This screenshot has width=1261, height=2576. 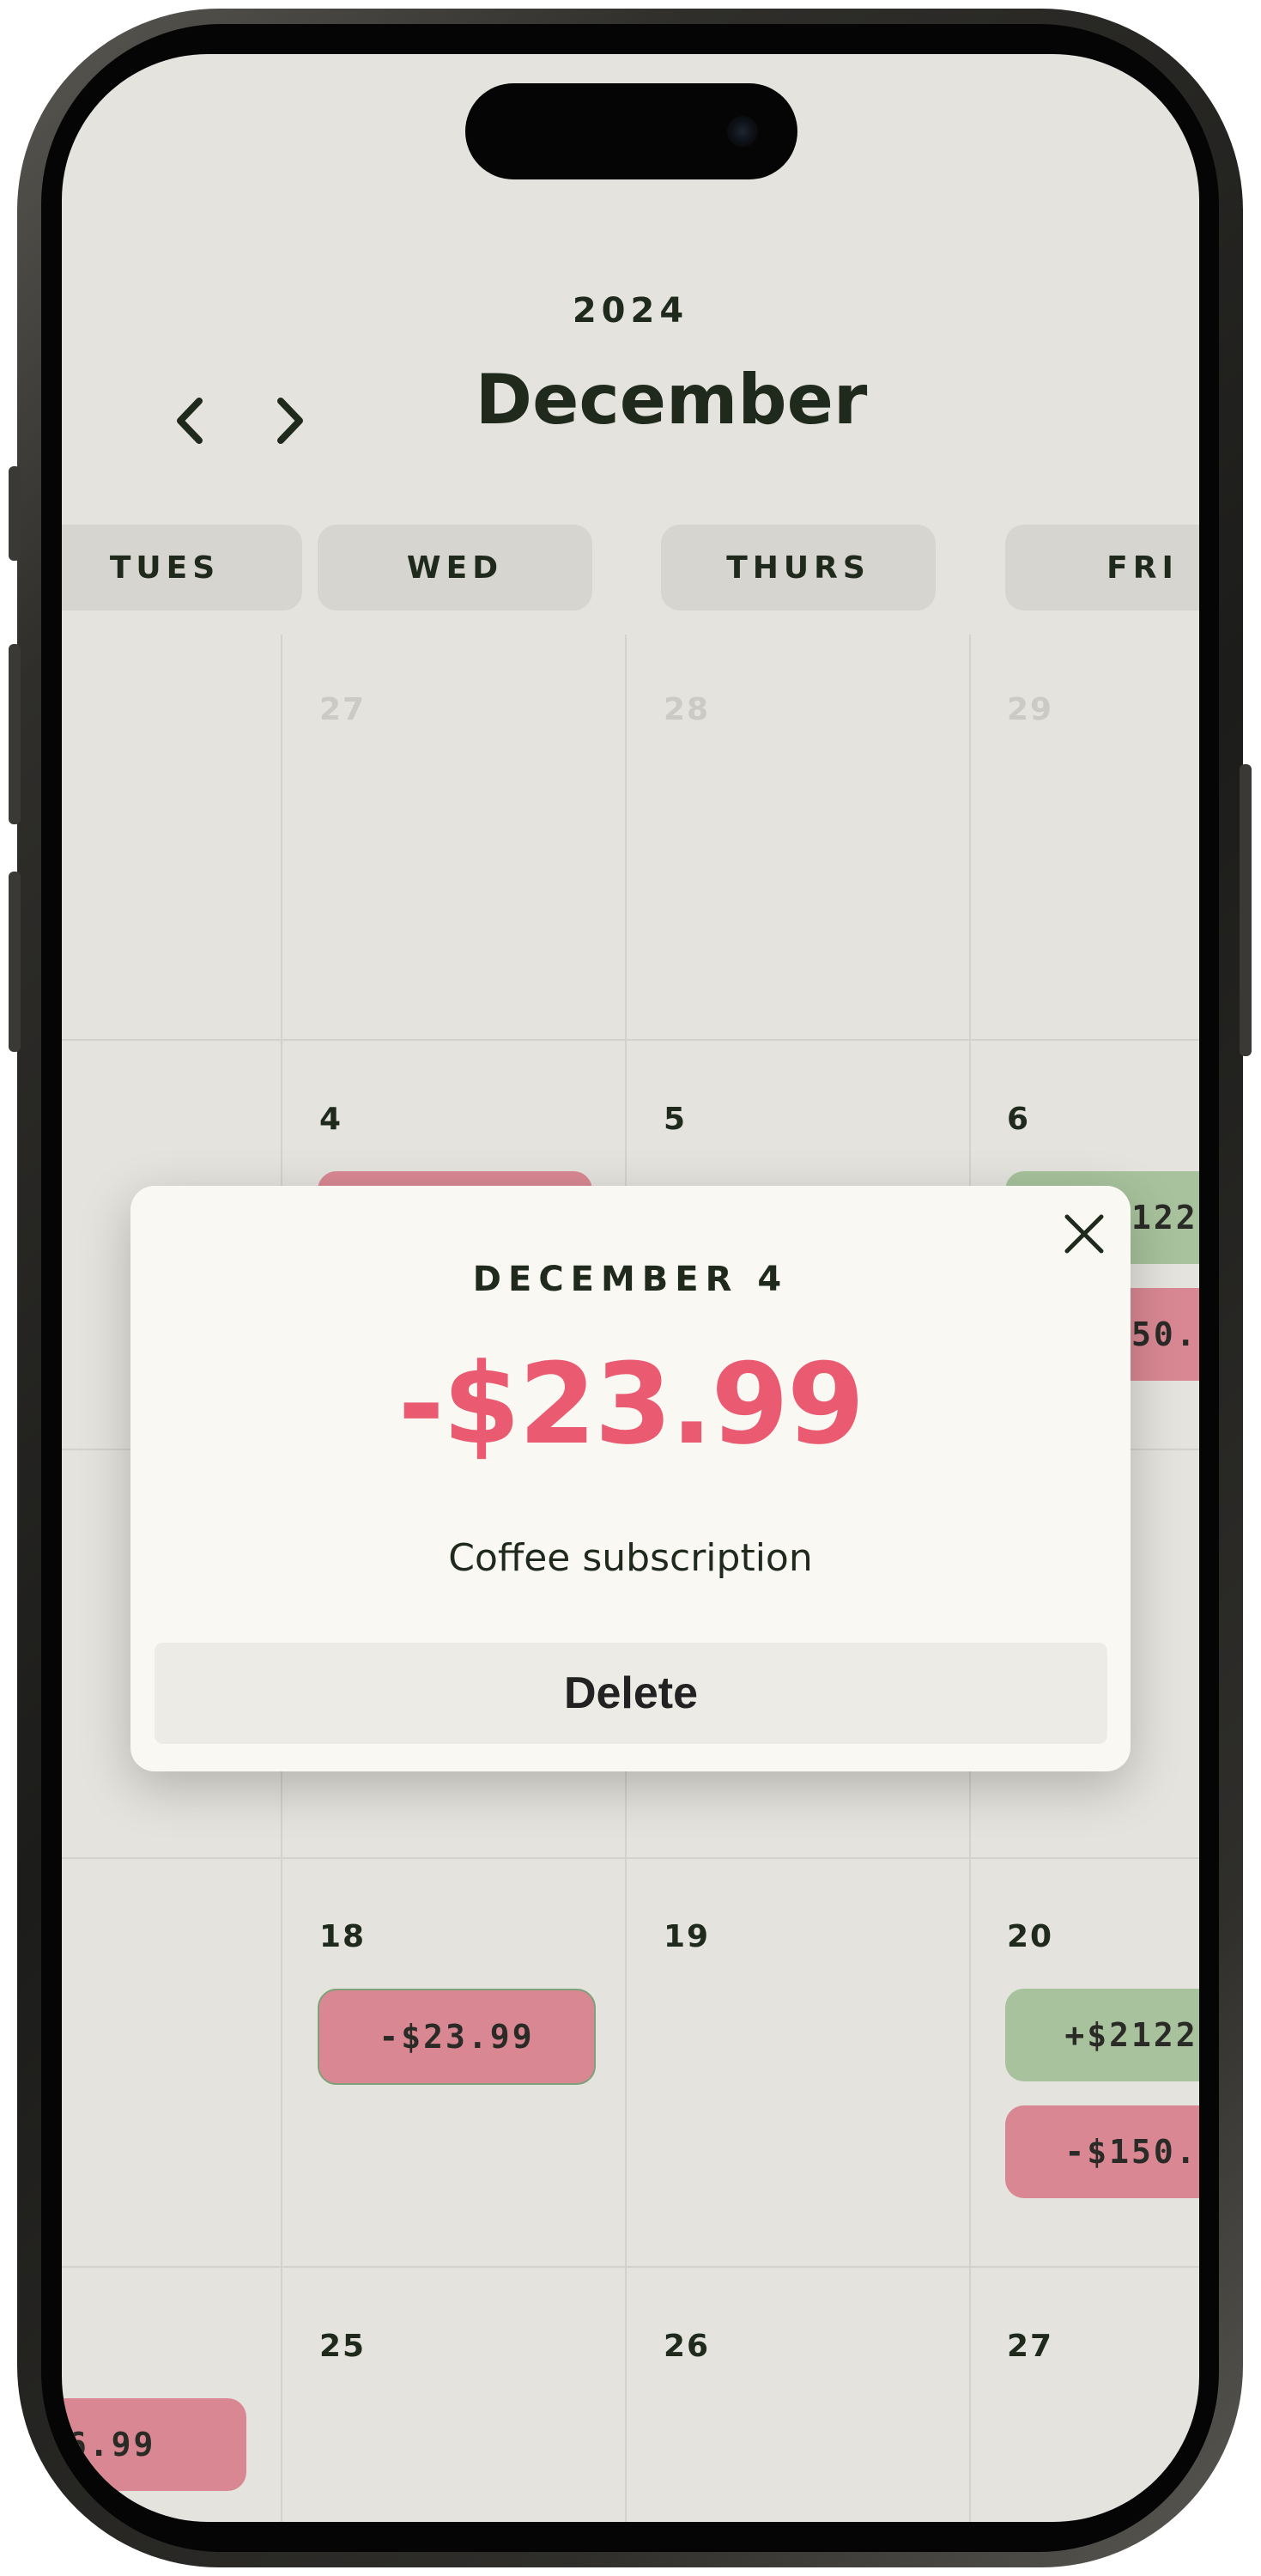 I want to click on day-header-fri: FRI, so click(x=1102, y=568).